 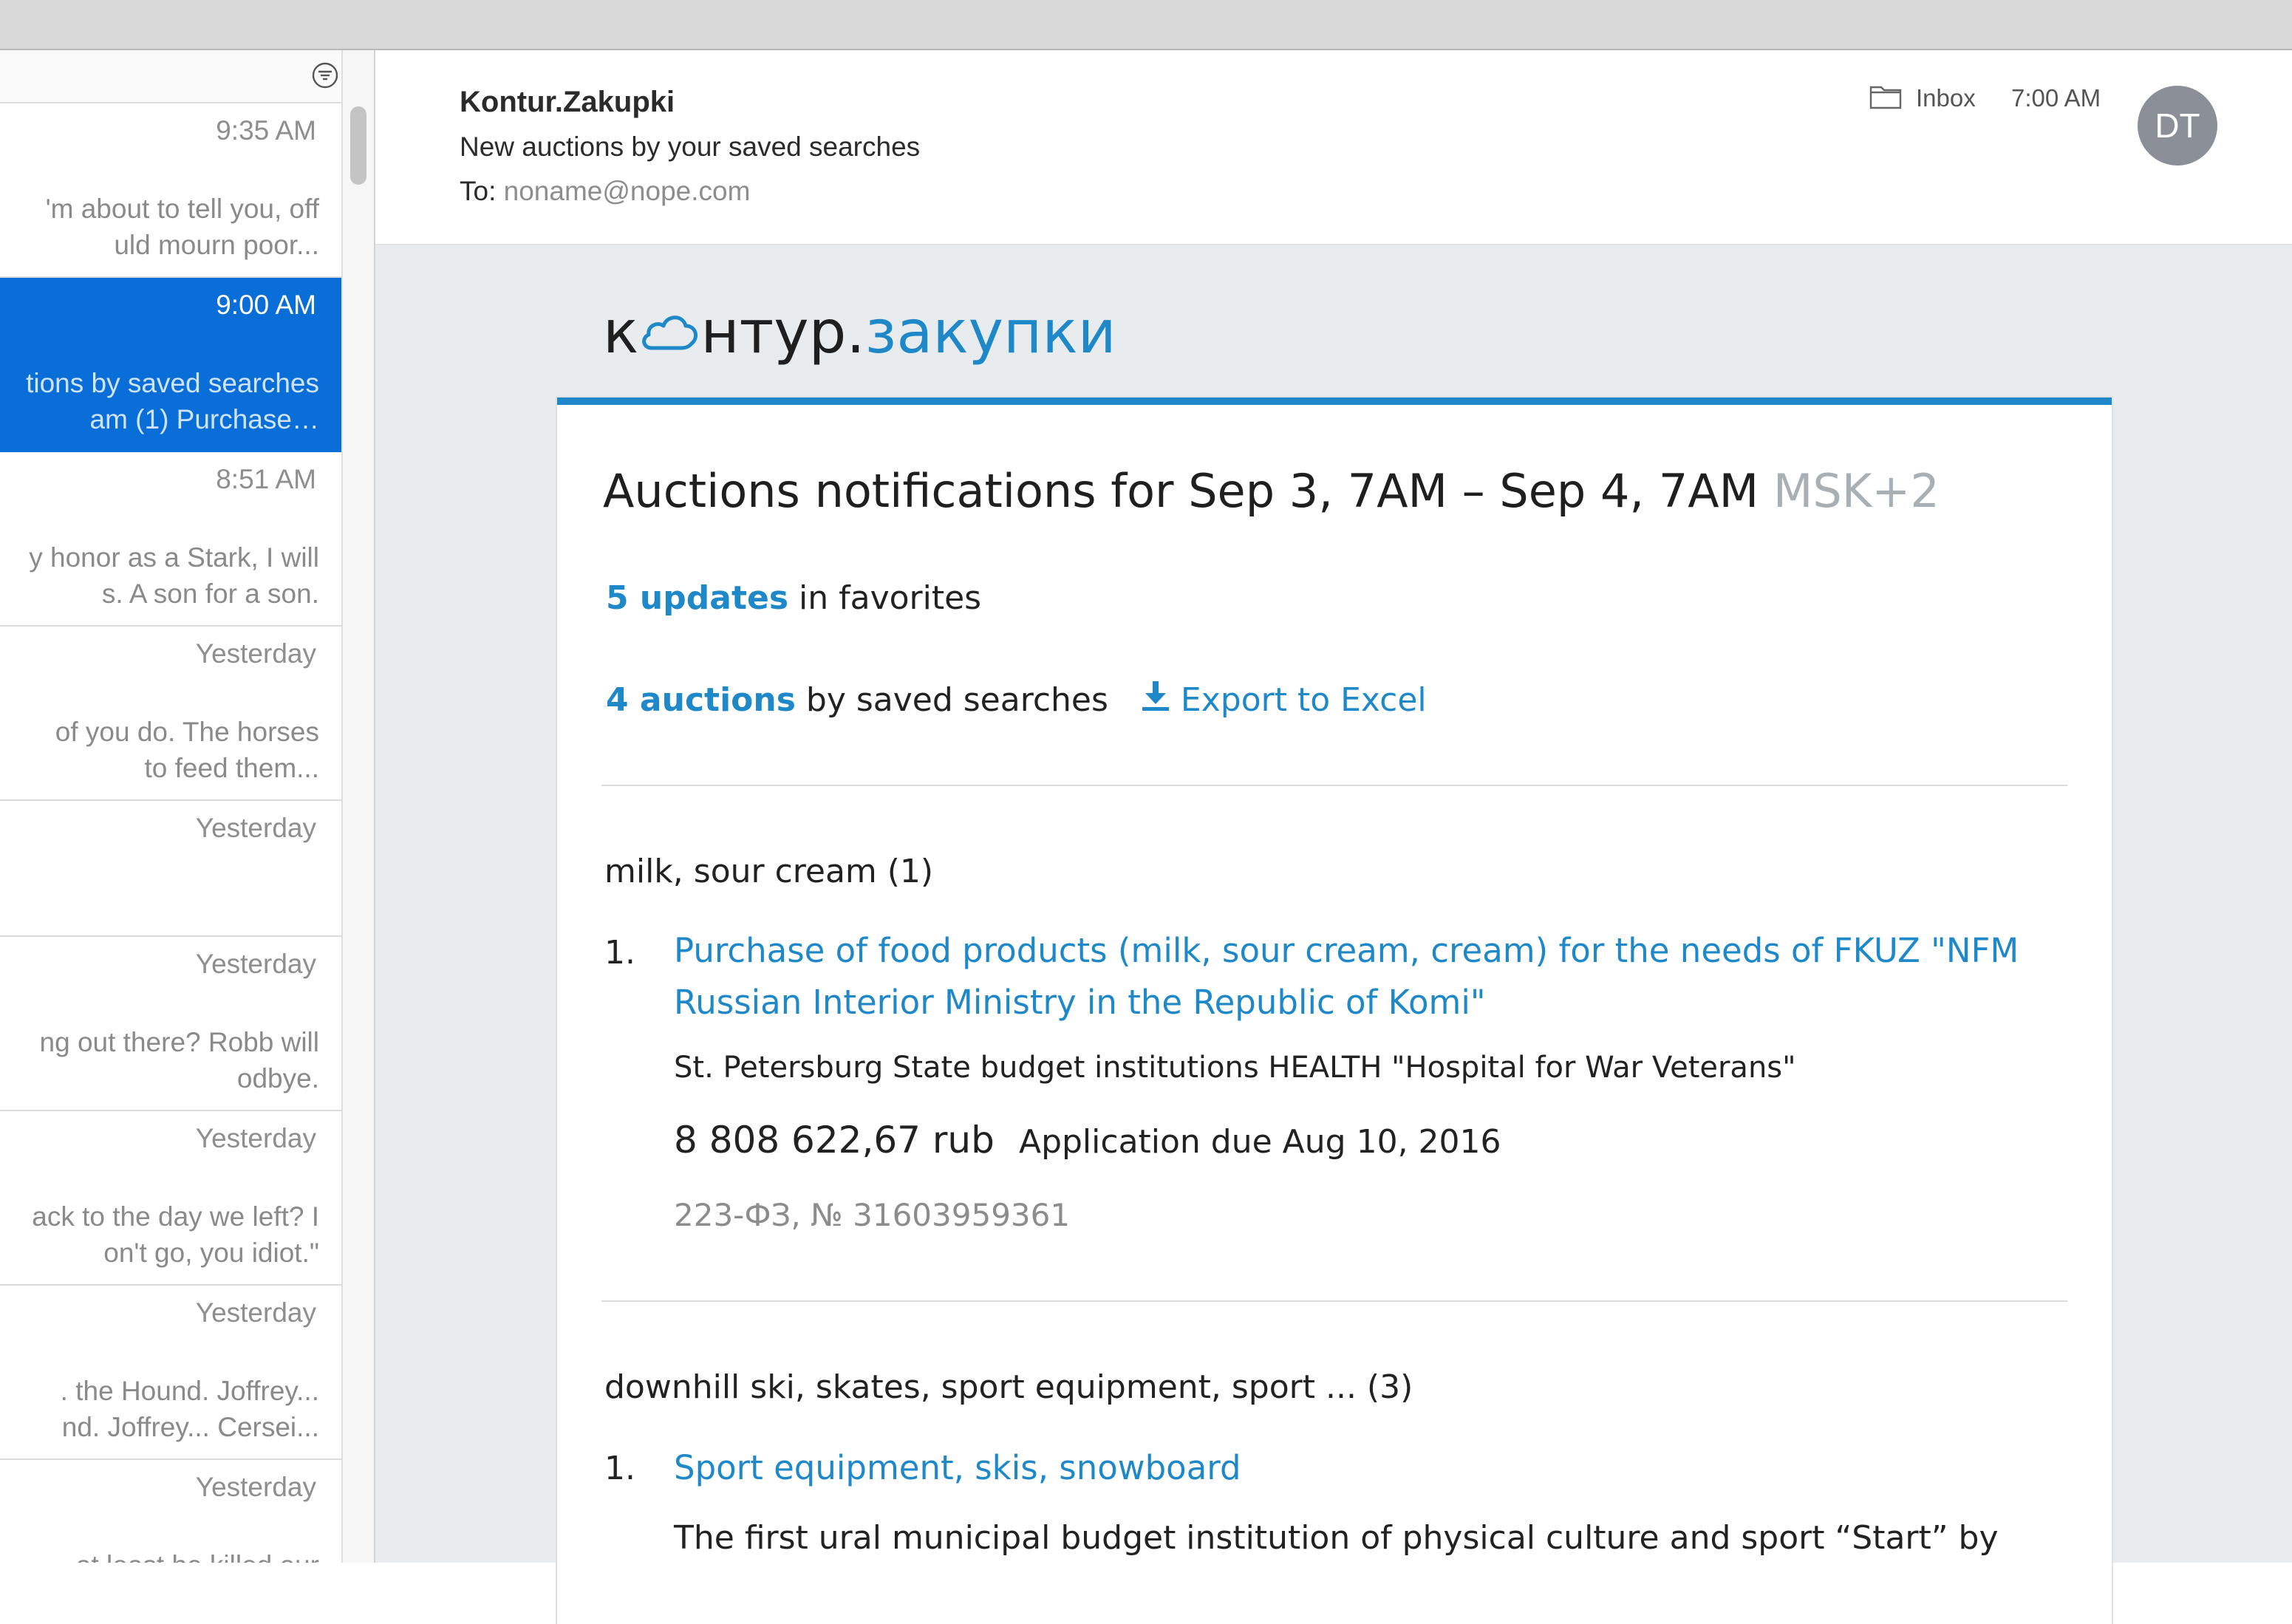 I want to click on auction-item-link: Sport equipment, skis, snowboard, so click(x=1376, y=1468).